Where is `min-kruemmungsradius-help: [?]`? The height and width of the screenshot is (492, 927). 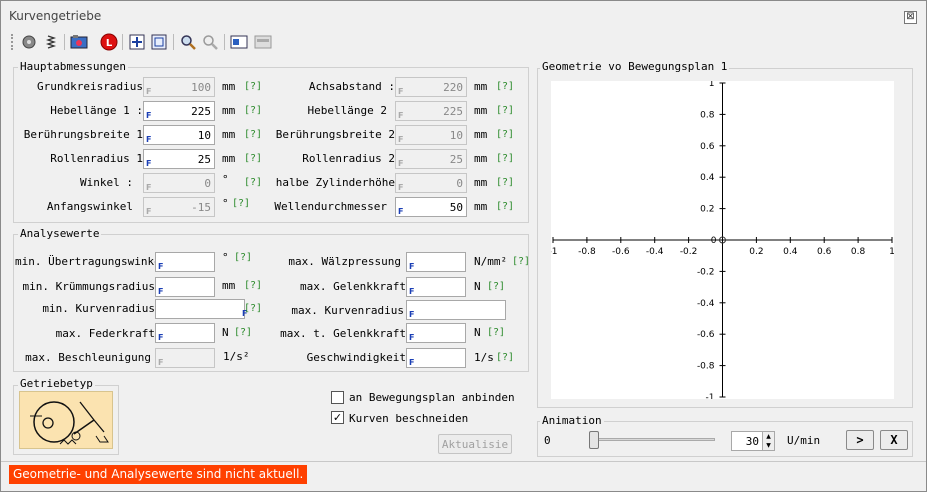
min-kruemmungsradius-help: [?] is located at coordinates (253, 285).